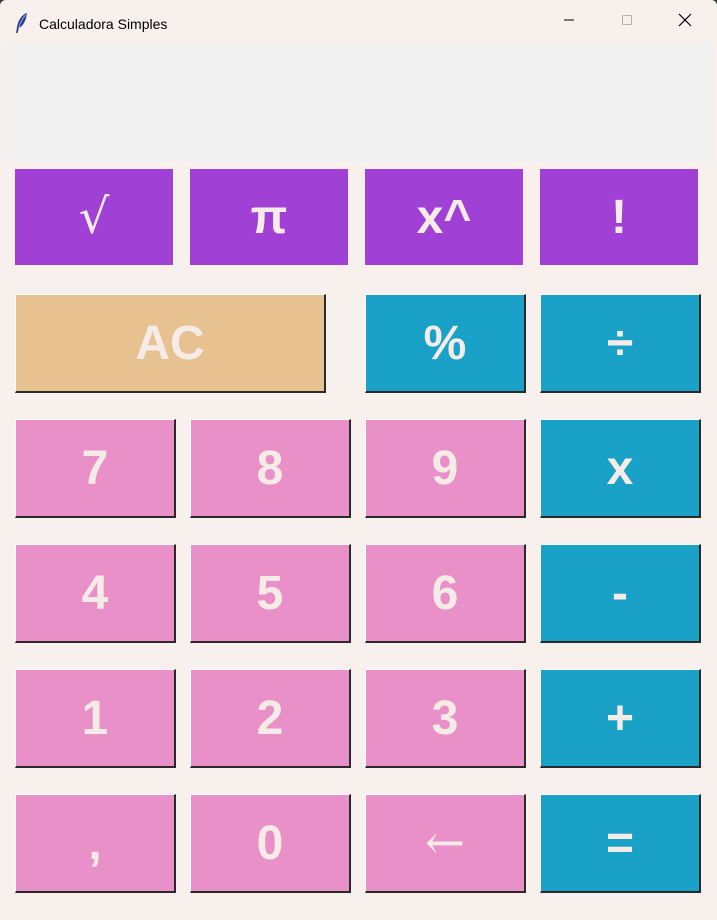 This screenshot has height=920, width=717. I want to click on pi-button: π, so click(269, 217).